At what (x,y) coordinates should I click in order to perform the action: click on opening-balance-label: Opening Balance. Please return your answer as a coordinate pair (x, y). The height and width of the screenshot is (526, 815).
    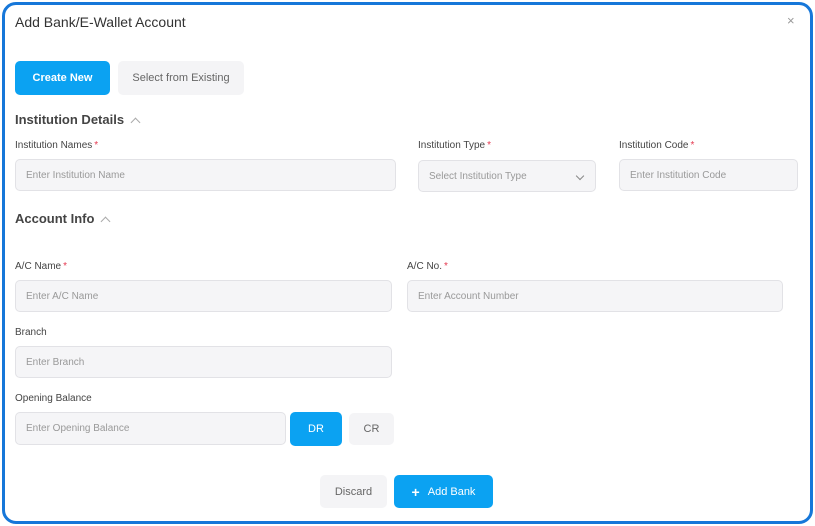
    Looking at the image, I should click on (53, 398).